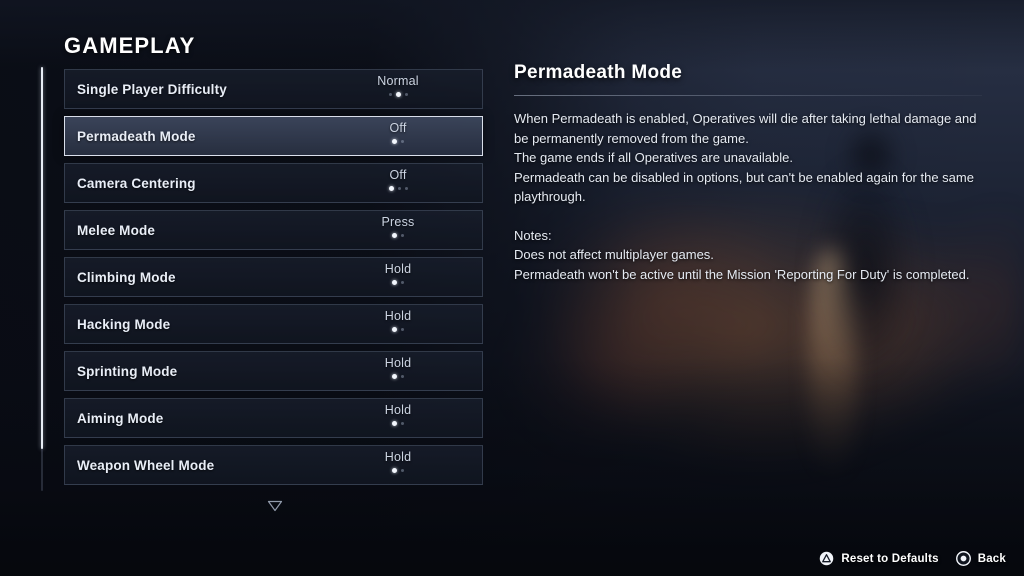 Image resolution: width=1024 pixels, height=576 pixels. Describe the element at coordinates (273, 277) in the screenshot. I see `settings-row: Climbing Mode Hold` at that location.